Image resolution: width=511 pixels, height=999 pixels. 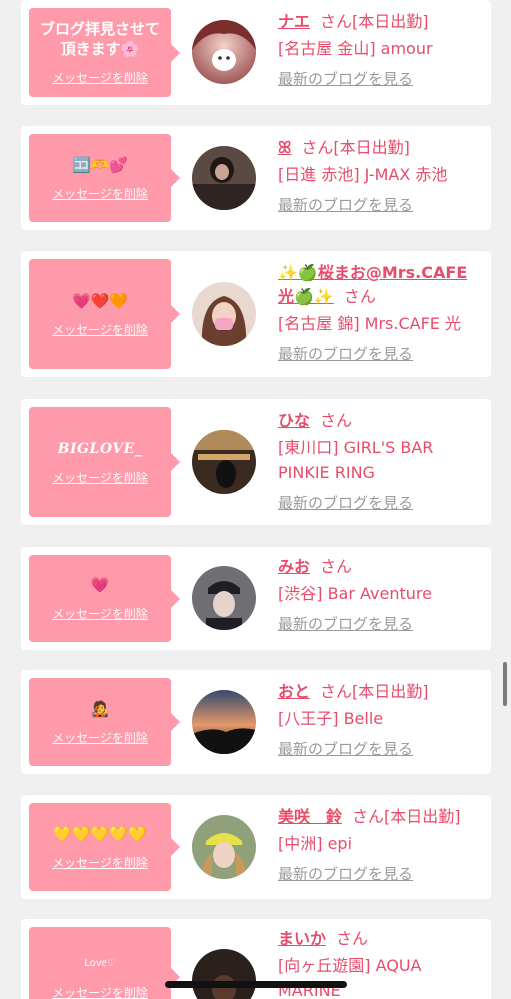 I want to click on profile-name-link: まいか, so click(x=302, y=938).